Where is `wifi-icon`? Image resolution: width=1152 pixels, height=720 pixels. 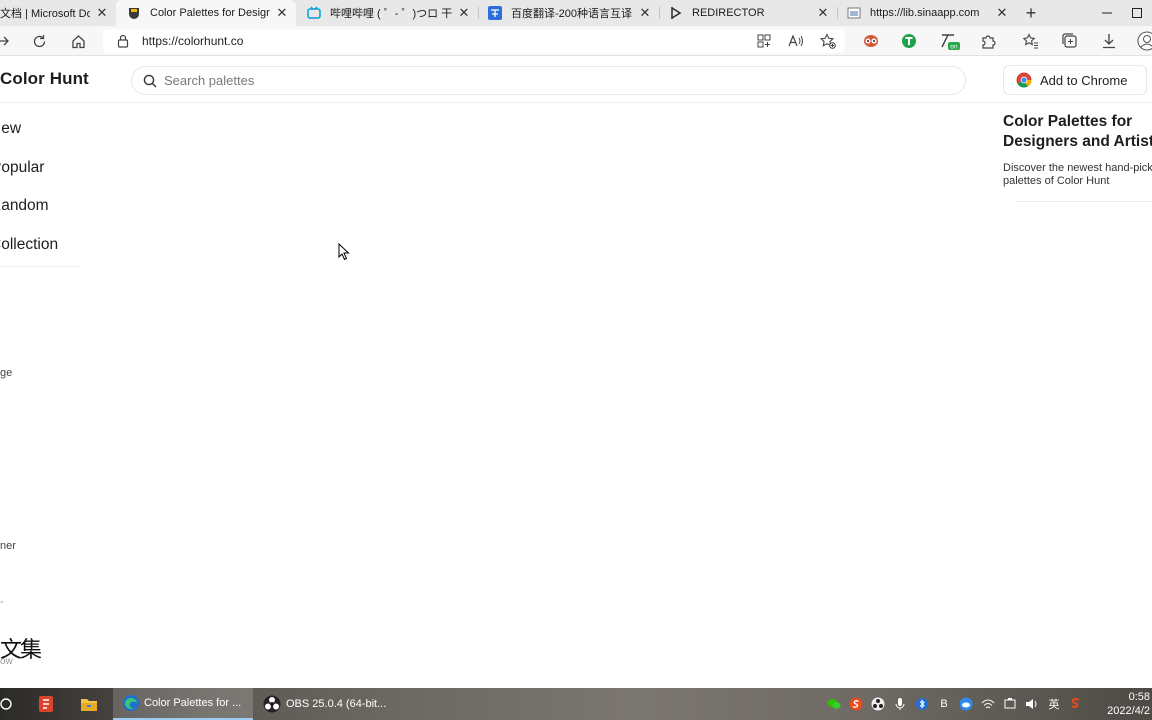
wifi-icon is located at coordinates (988, 704).